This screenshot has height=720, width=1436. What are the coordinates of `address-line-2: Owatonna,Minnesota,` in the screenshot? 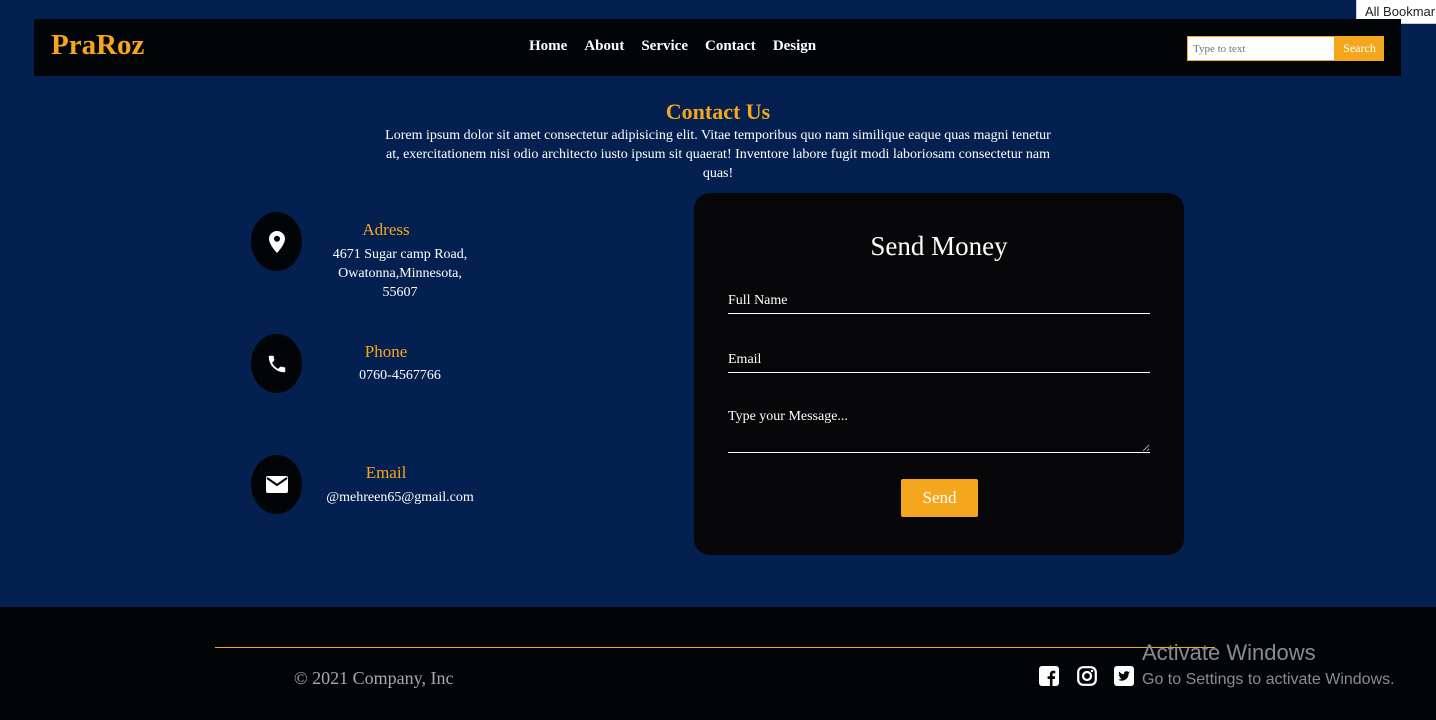 It's located at (400, 273).